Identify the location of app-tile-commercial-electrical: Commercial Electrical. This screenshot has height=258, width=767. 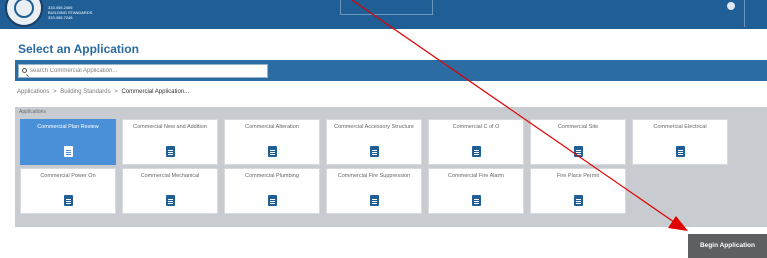
(680, 142).